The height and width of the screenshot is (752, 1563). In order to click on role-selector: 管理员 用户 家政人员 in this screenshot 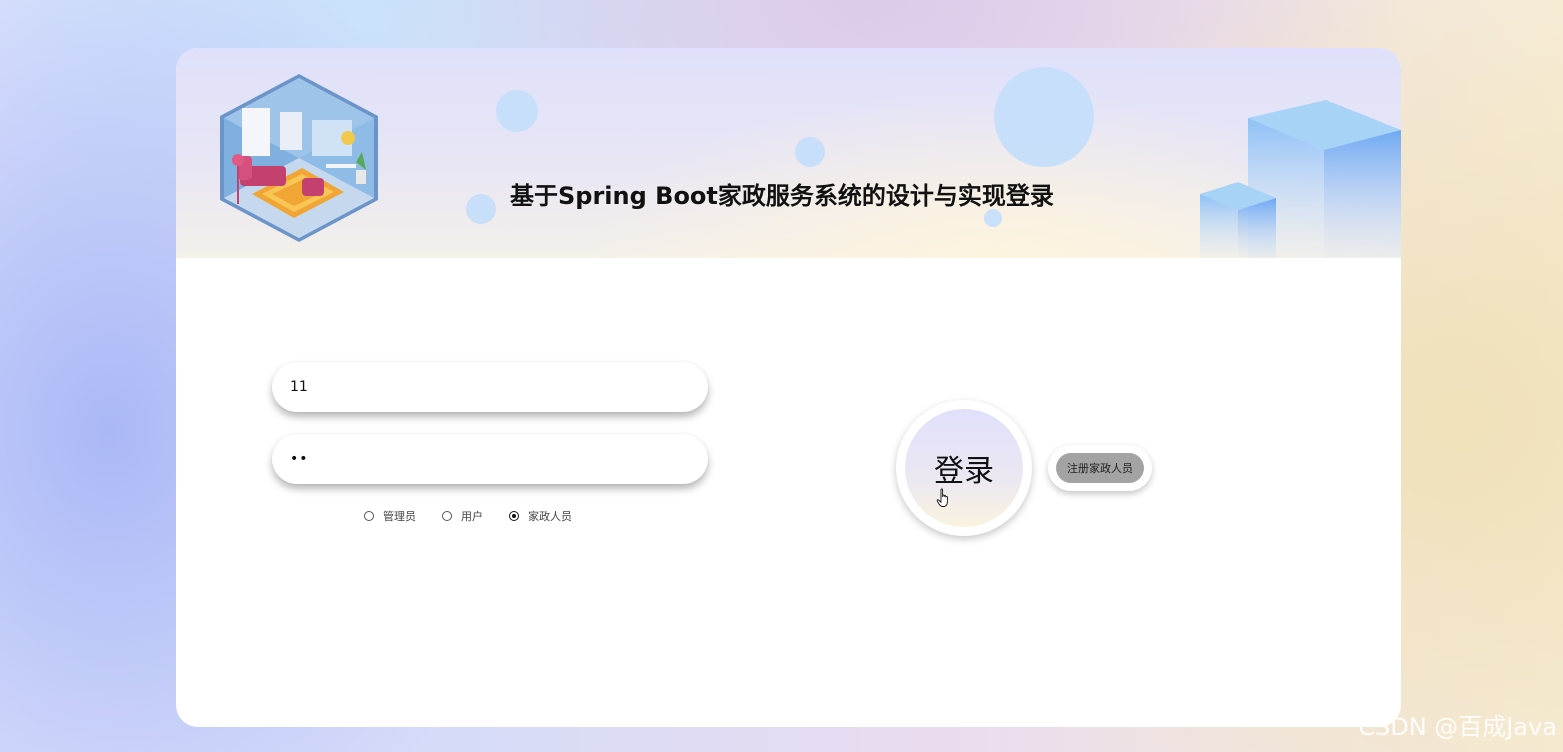, I will do `click(481, 516)`.